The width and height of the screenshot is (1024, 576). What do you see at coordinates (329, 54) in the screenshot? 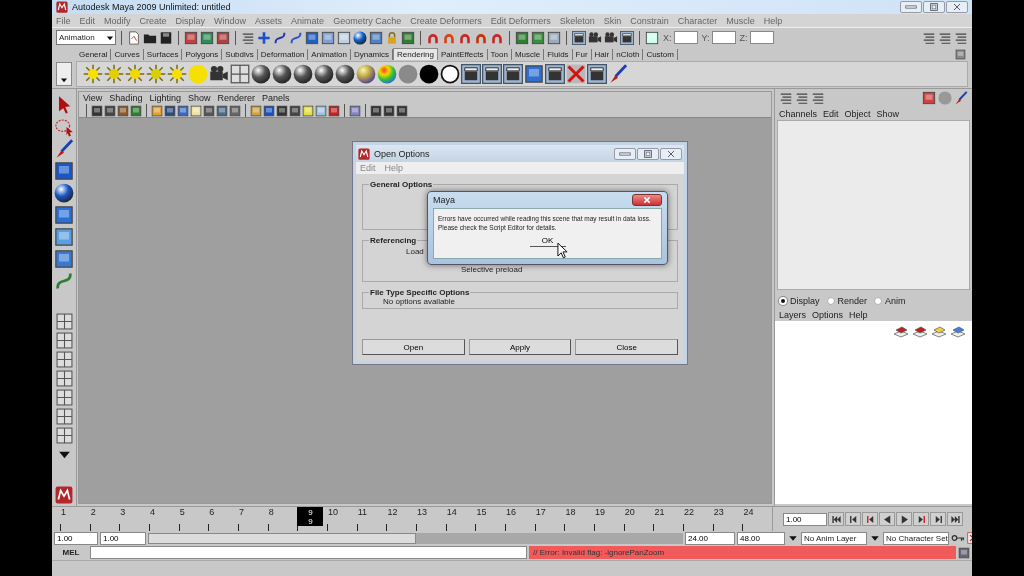
I see `shelf-tab: Animation` at bounding box center [329, 54].